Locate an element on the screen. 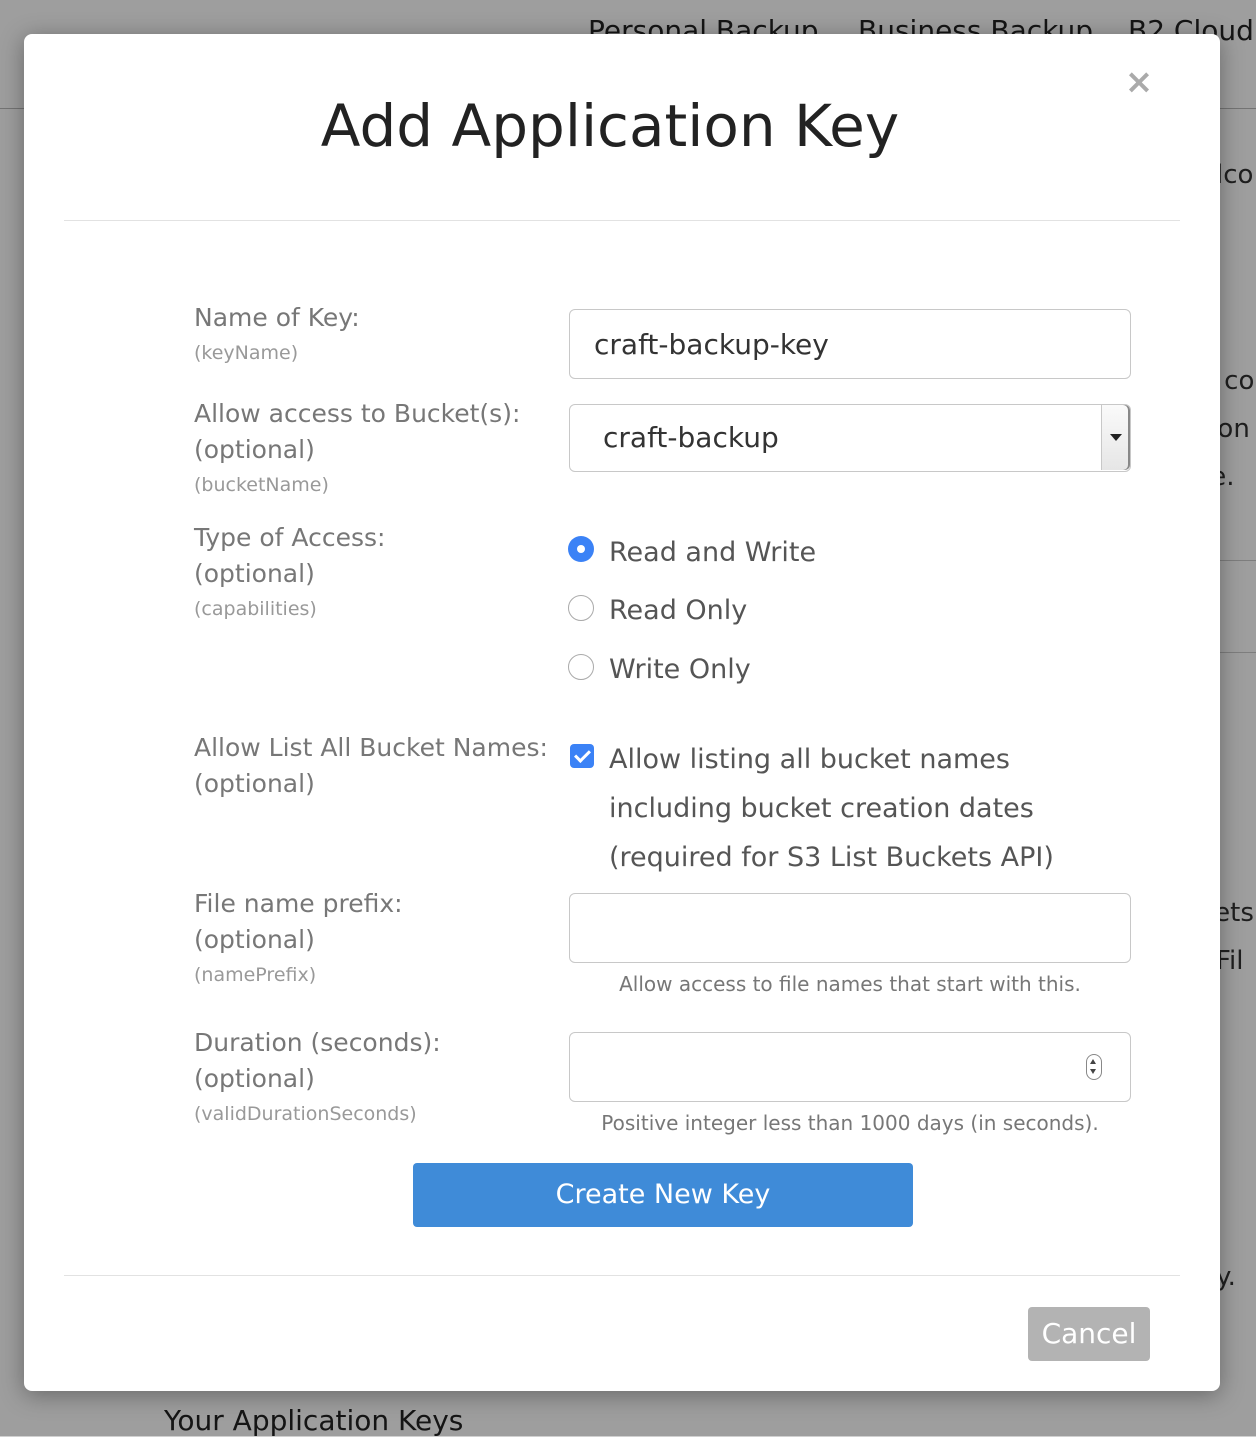 Image resolution: width=1256 pixels, height=1437 pixels. list-all-label: Allow List All Bucket Names: is located at coordinates (371, 747).